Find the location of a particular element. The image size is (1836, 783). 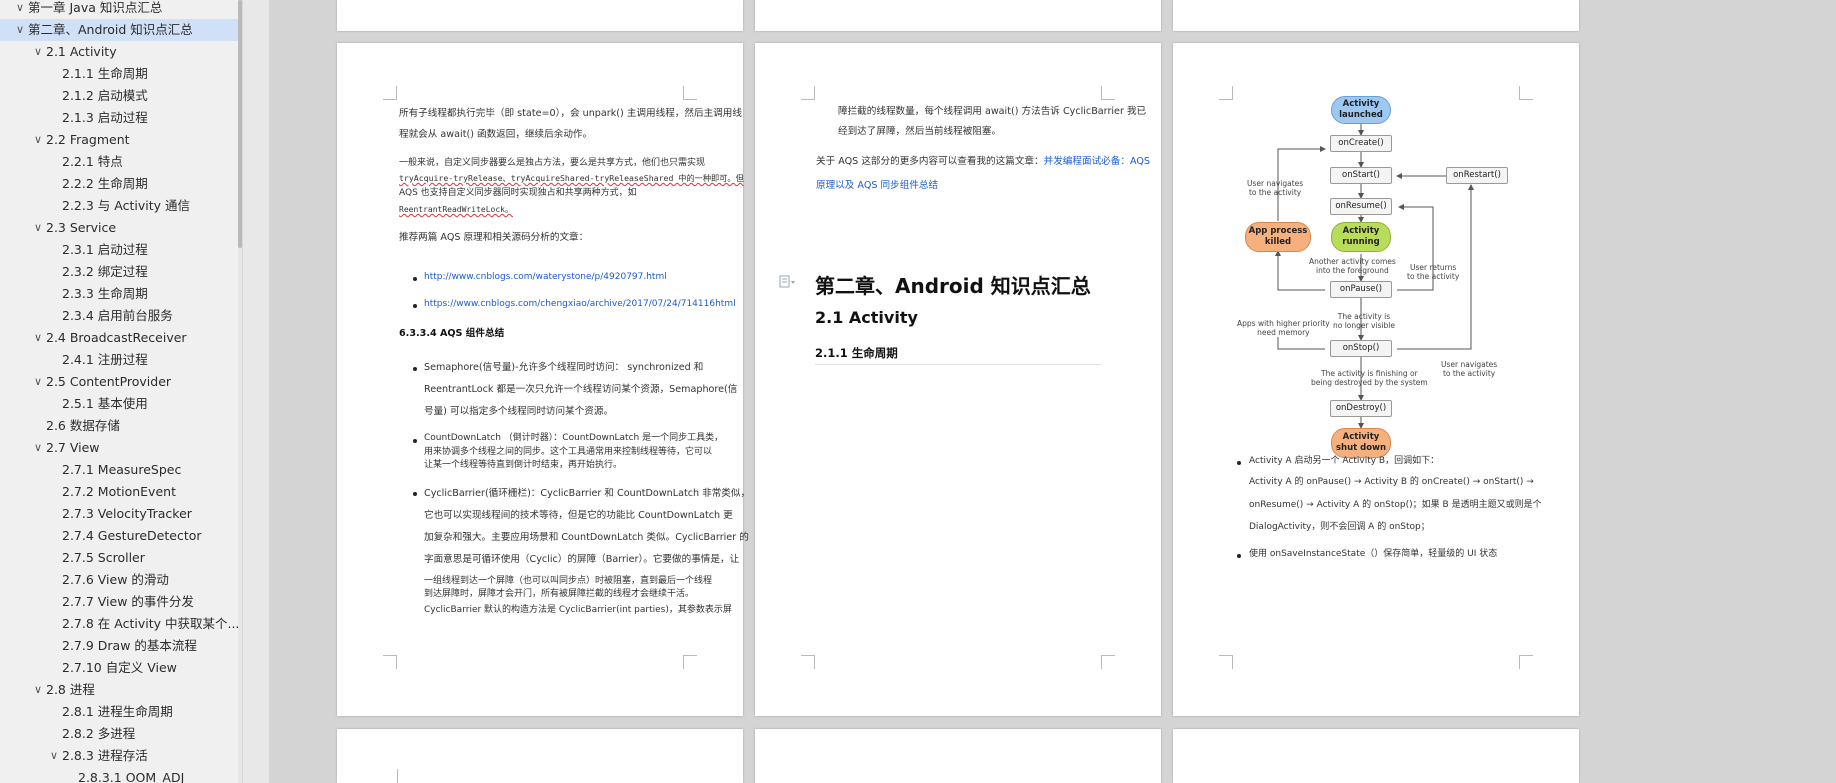

nav-item: ∨ 2.5 ContentProvider is located at coordinates (120, 382).